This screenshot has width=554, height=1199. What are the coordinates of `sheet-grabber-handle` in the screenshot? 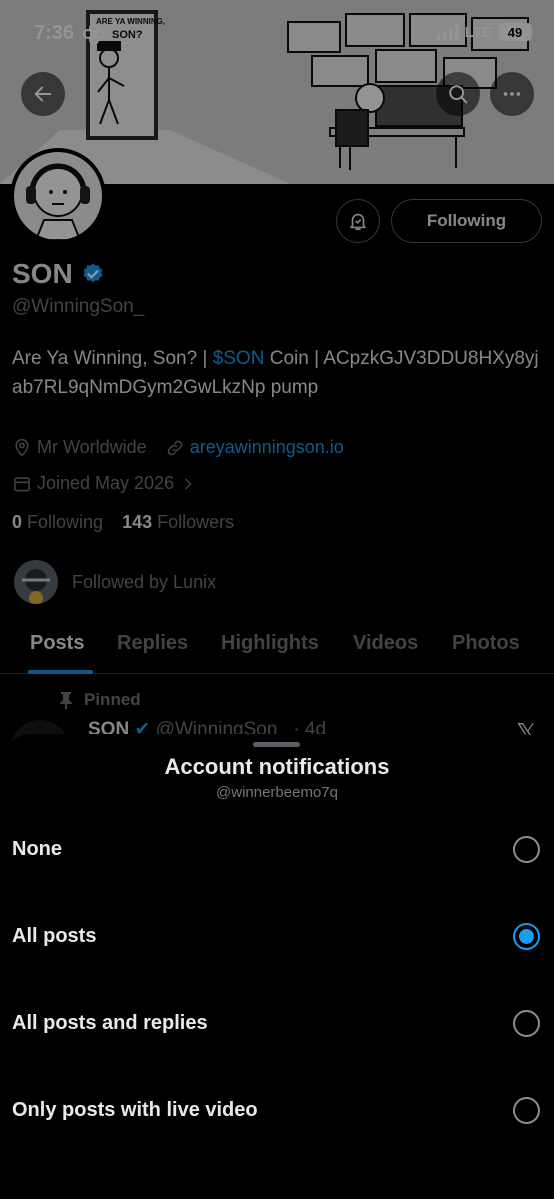 It's located at (276, 744).